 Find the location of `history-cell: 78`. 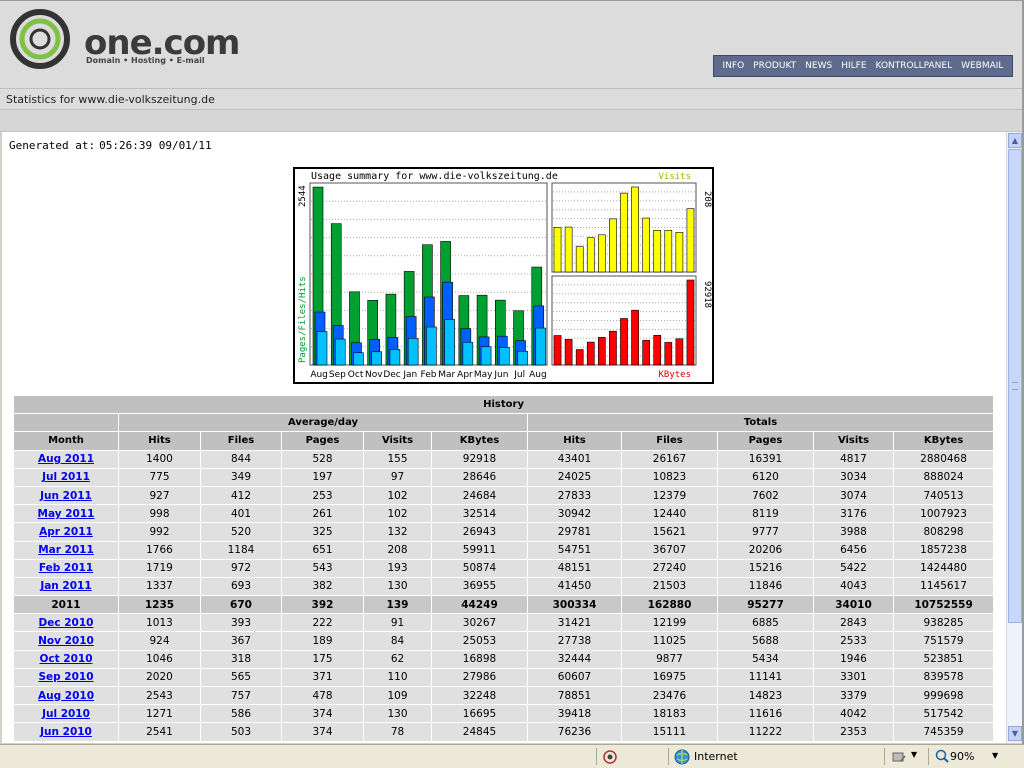

history-cell: 78 is located at coordinates (397, 732).